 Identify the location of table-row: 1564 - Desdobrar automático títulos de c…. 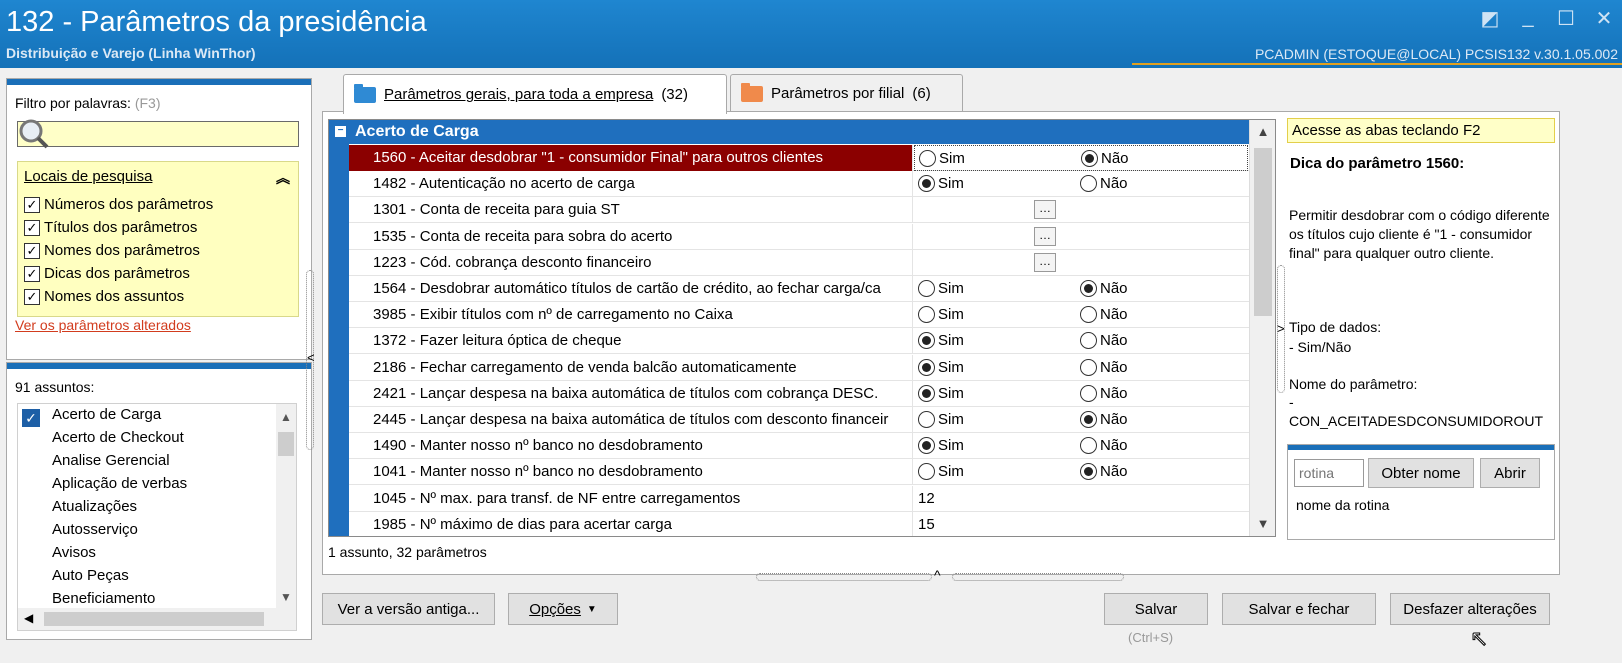
(799, 289).